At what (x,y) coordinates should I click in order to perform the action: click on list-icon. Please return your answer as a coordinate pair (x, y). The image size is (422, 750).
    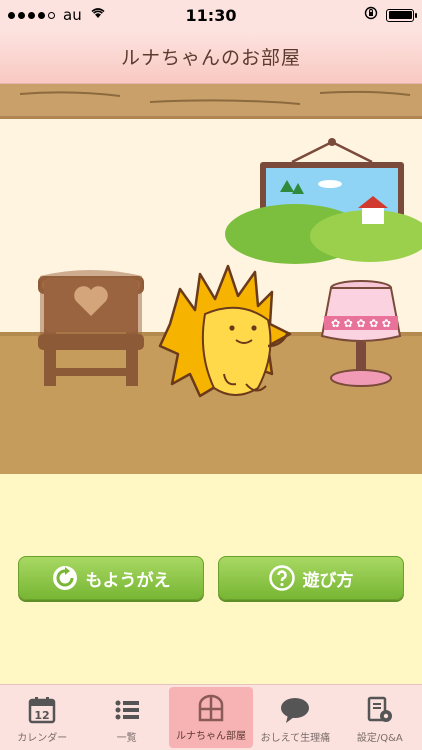
    Looking at the image, I should click on (127, 710).